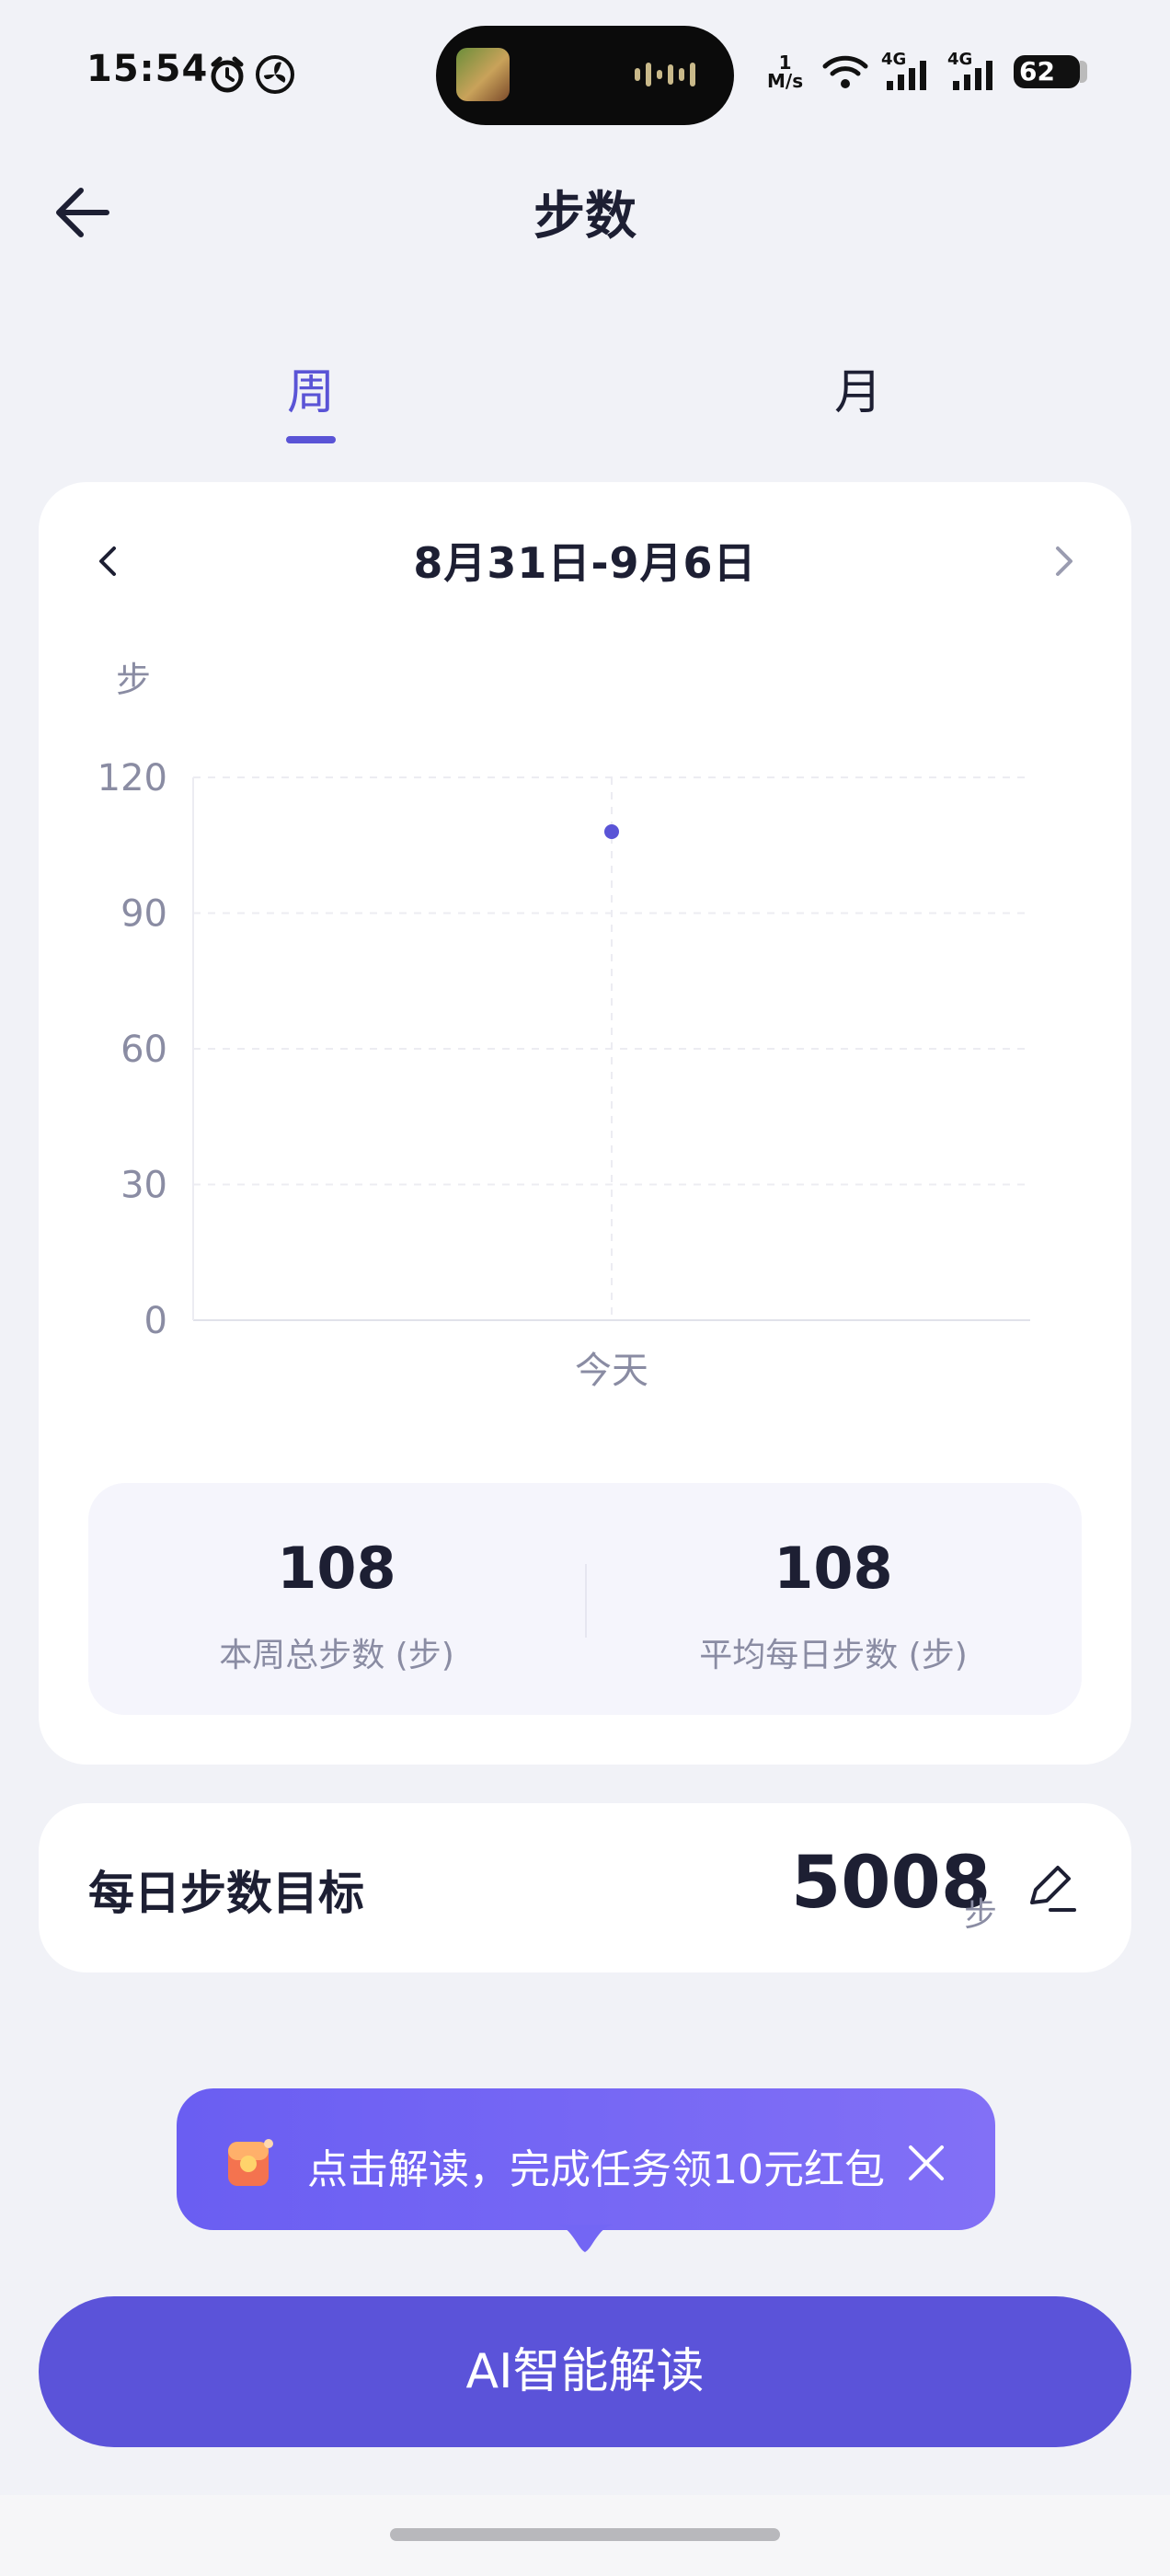  What do you see at coordinates (1083, 72) in the screenshot?
I see `battery-tip` at bounding box center [1083, 72].